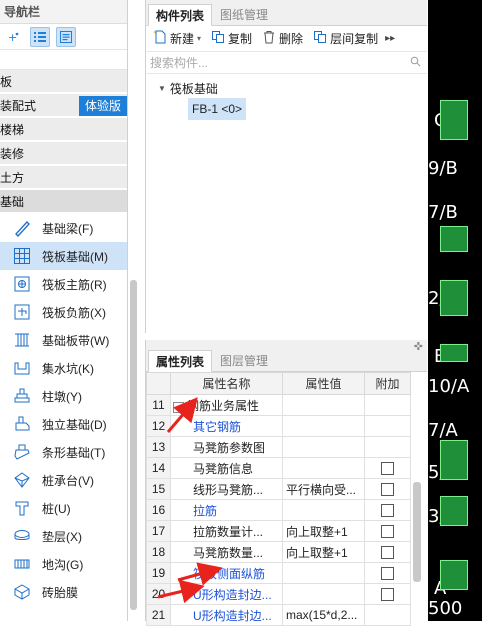 The width and height of the screenshot is (482, 626). What do you see at coordinates (190, 500) in the screenshot?
I see `annotation-arrows` at bounding box center [190, 500].